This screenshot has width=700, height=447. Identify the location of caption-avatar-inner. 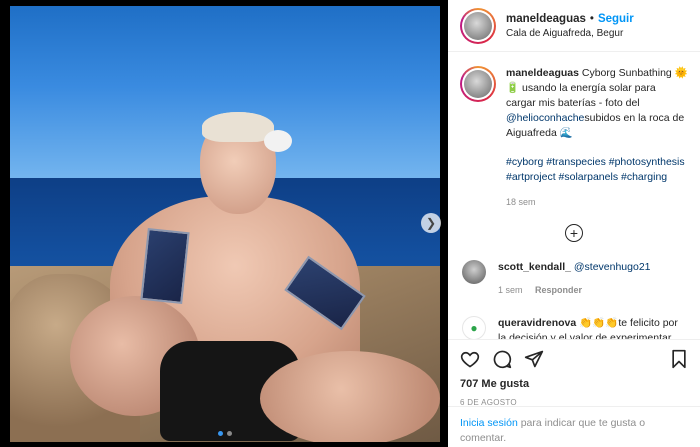
(478, 84).